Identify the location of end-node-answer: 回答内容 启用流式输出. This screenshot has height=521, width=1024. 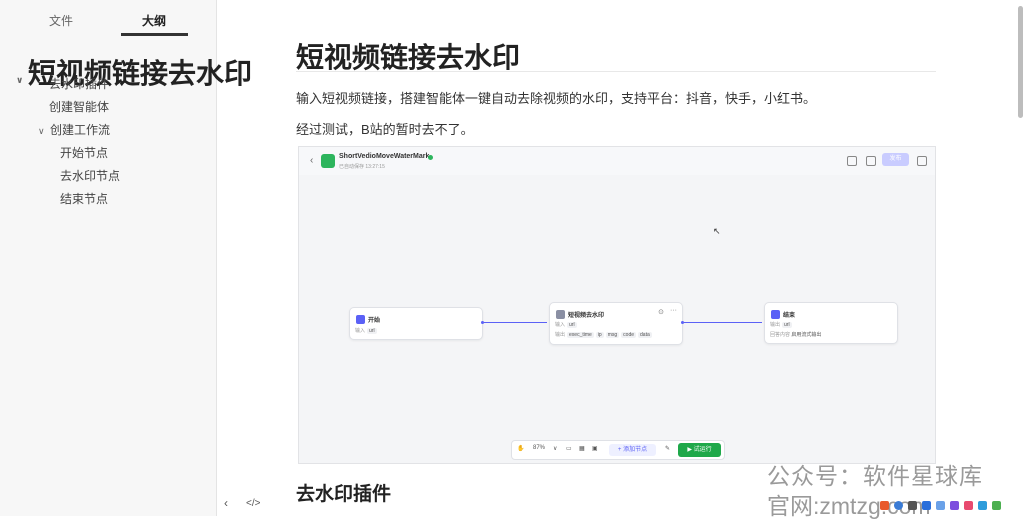
(795, 334).